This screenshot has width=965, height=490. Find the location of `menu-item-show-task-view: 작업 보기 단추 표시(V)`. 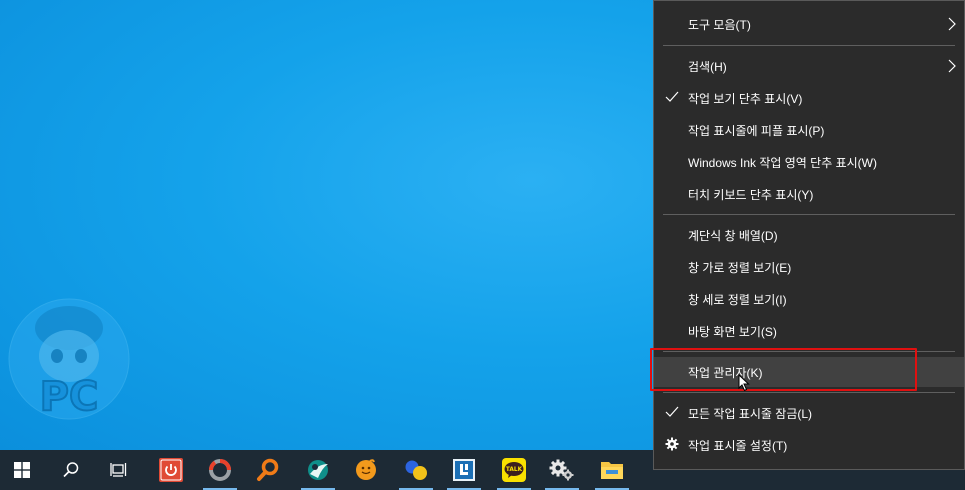

menu-item-show-task-view: 작업 보기 단추 표시(V) is located at coordinates (809, 98).